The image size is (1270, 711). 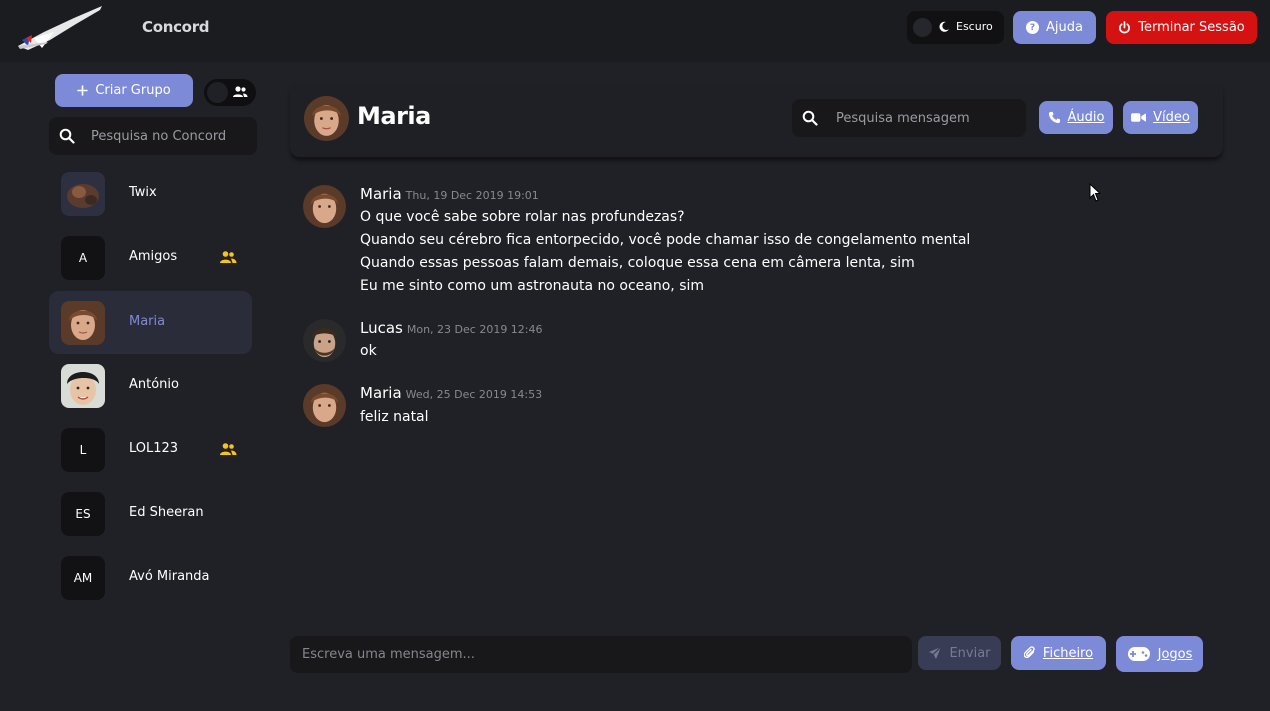 I want to click on contact-item-antonio: António, so click(x=150, y=385).